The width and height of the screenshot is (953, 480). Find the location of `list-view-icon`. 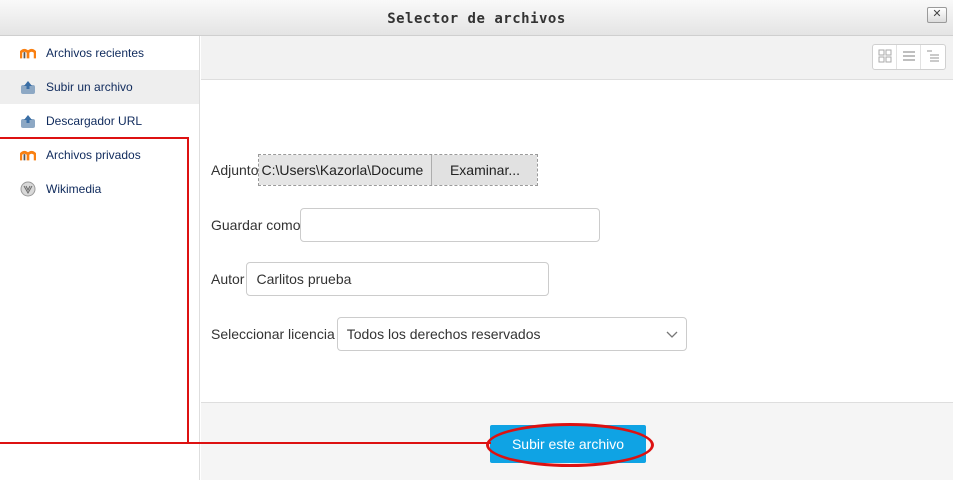

list-view-icon is located at coordinates (909, 57).